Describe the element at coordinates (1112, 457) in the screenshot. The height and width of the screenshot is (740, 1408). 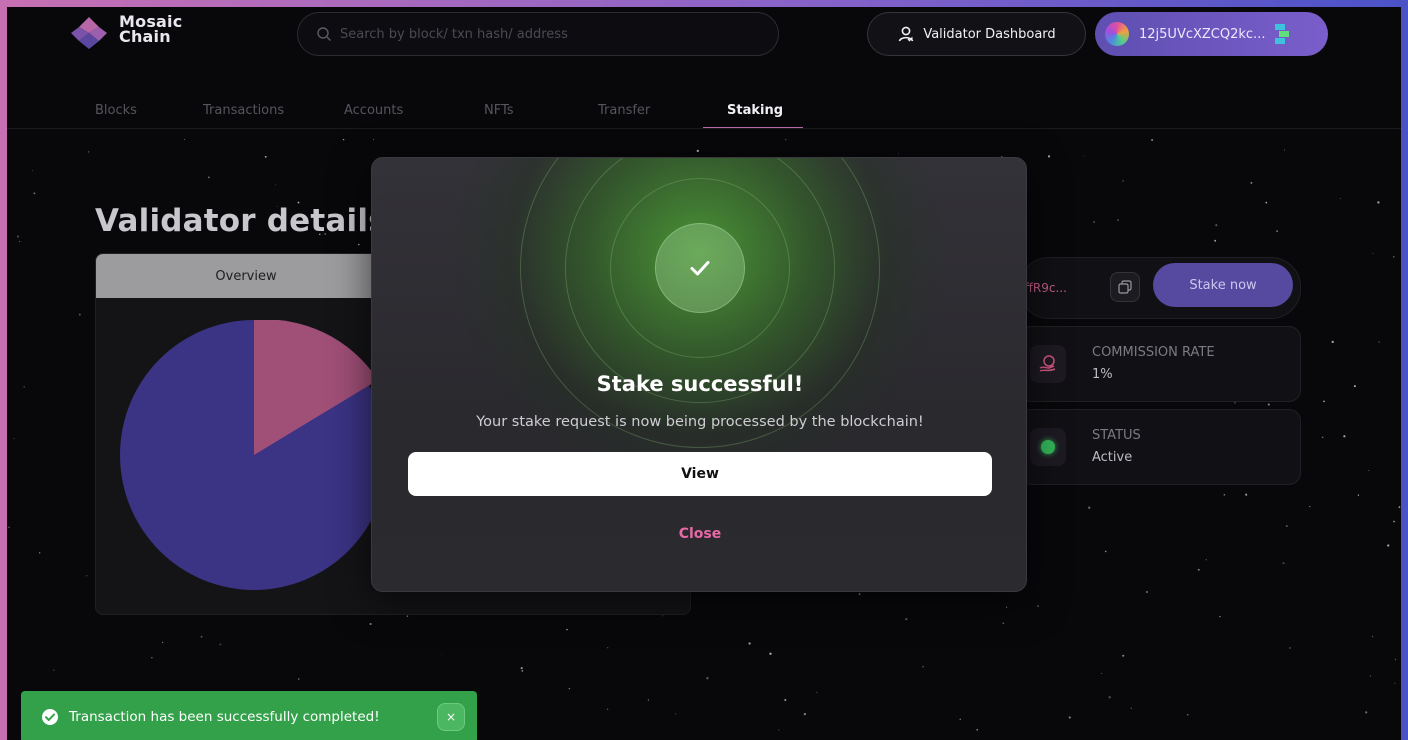
I see `status-value: Active` at that location.